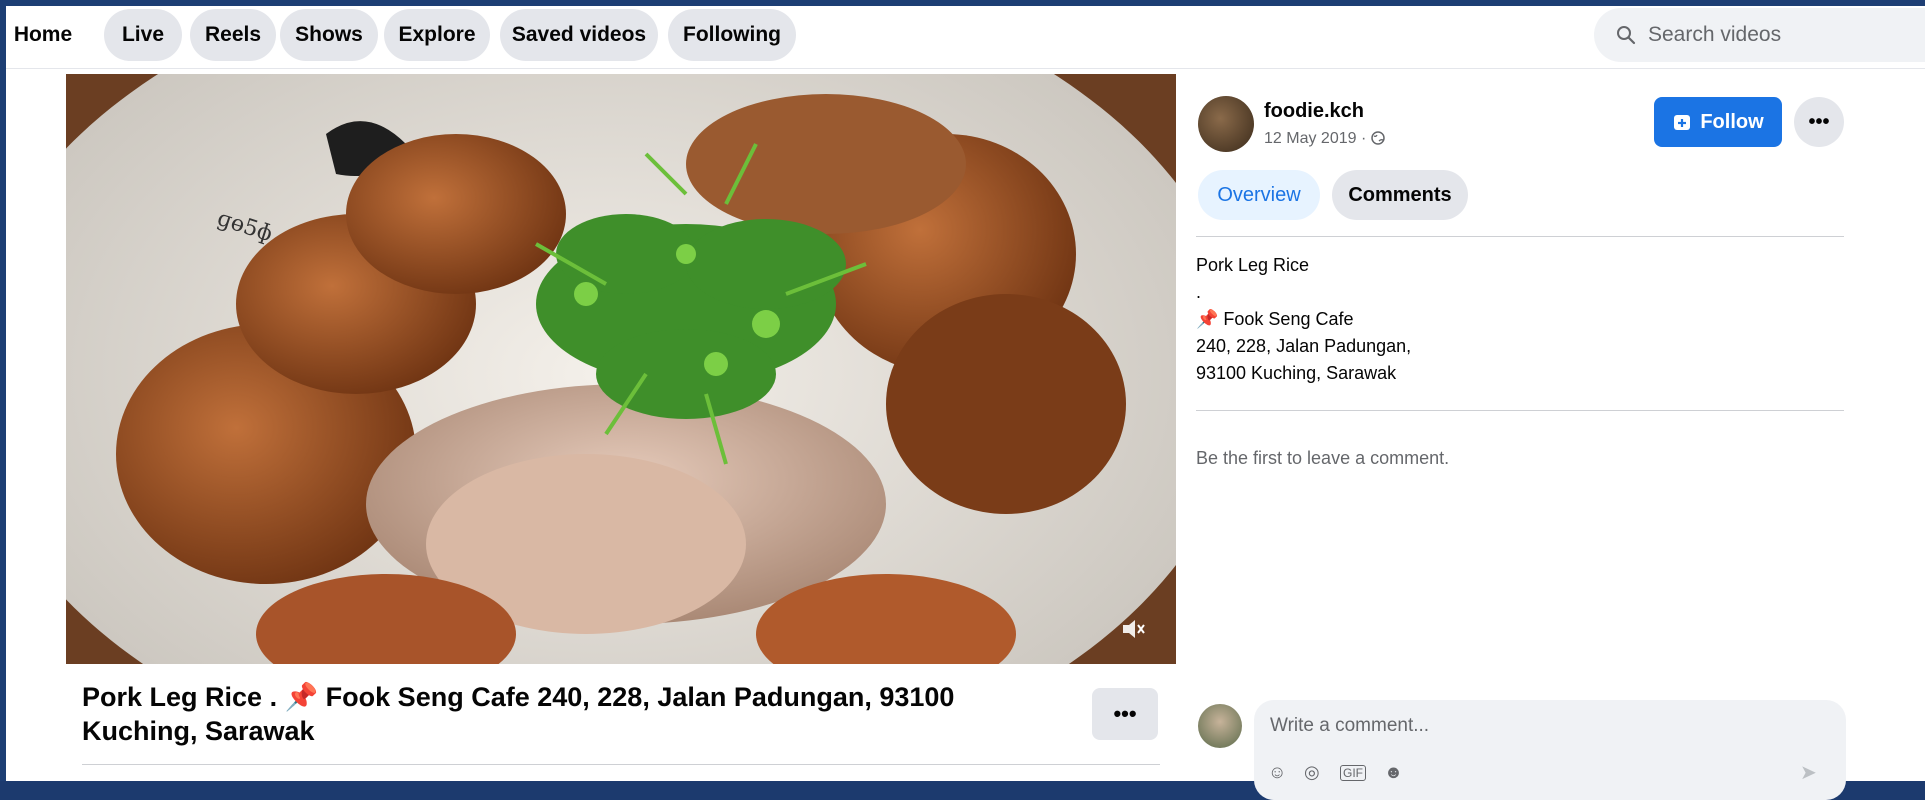 The width and height of the screenshot is (1925, 800). I want to click on comment-input, so click(1540, 726).